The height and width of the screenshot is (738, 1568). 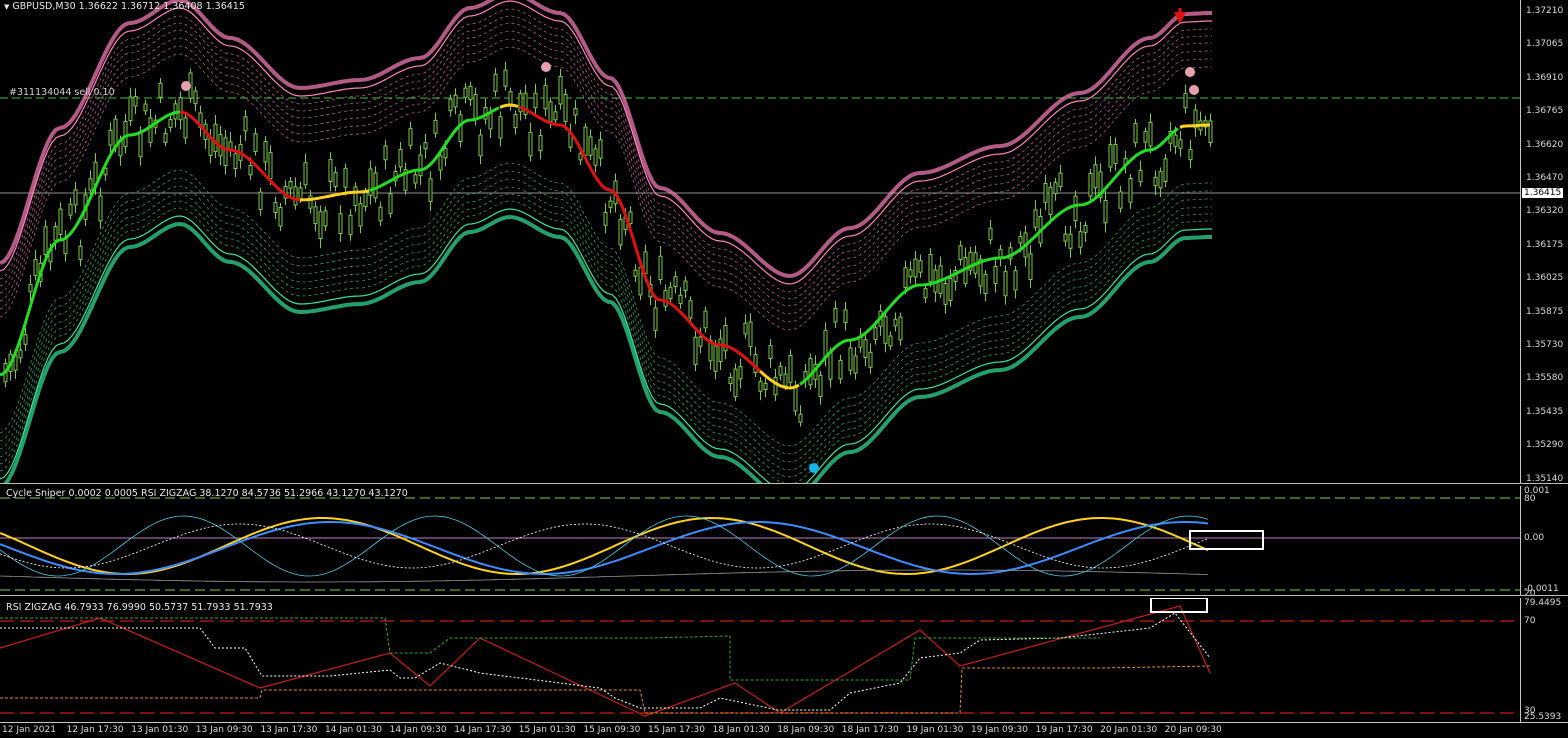 What do you see at coordinates (1544, 660) in the screenshot?
I see `indicator2-axis: 79.4495 70 30 25.5393` at bounding box center [1544, 660].